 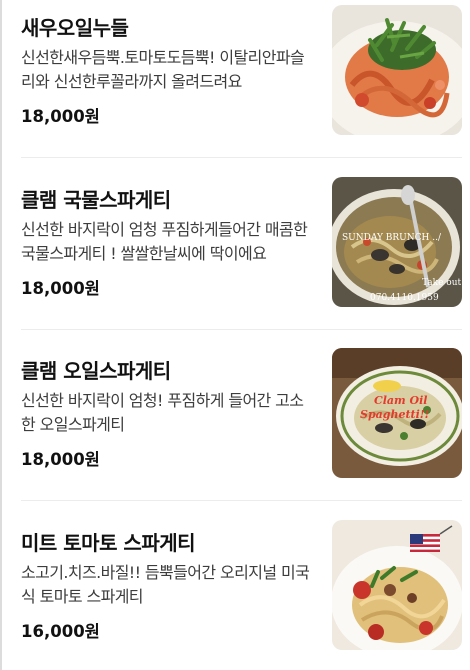 I want to click on clam-oil-spaghetti-photo: Clam Oil Spaghetti!!, so click(x=397, y=413).